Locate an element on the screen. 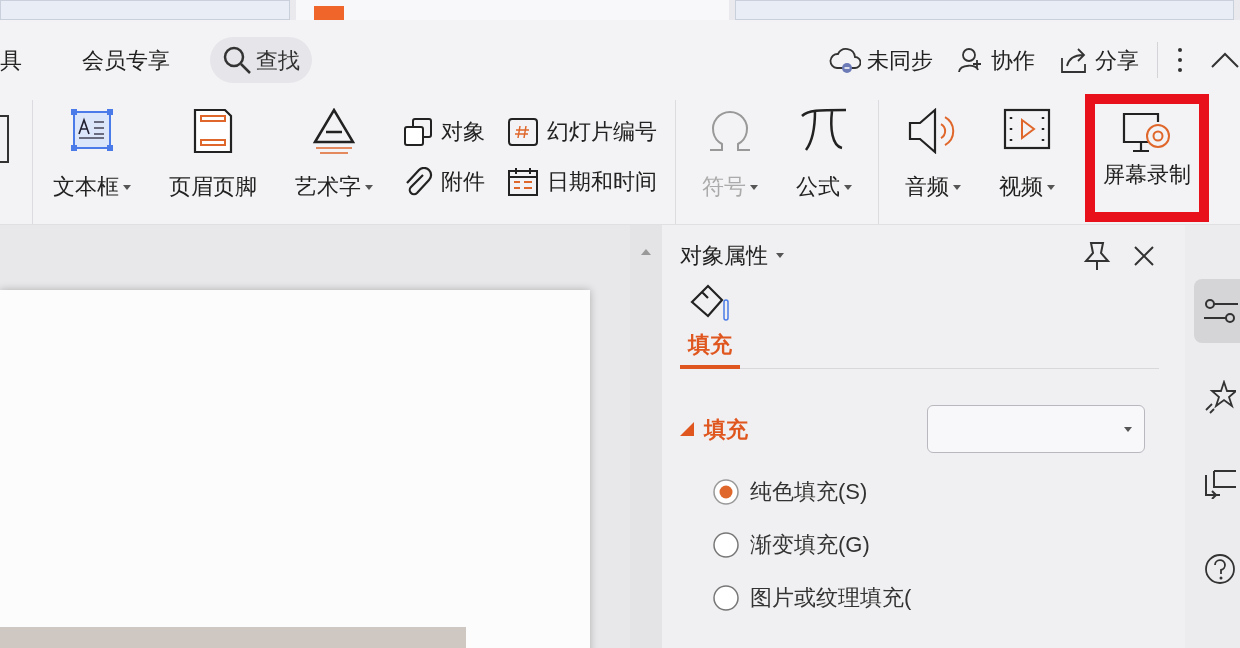 The width and height of the screenshot is (1240, 648). triangle-icon is located at coordinates (687, 429).